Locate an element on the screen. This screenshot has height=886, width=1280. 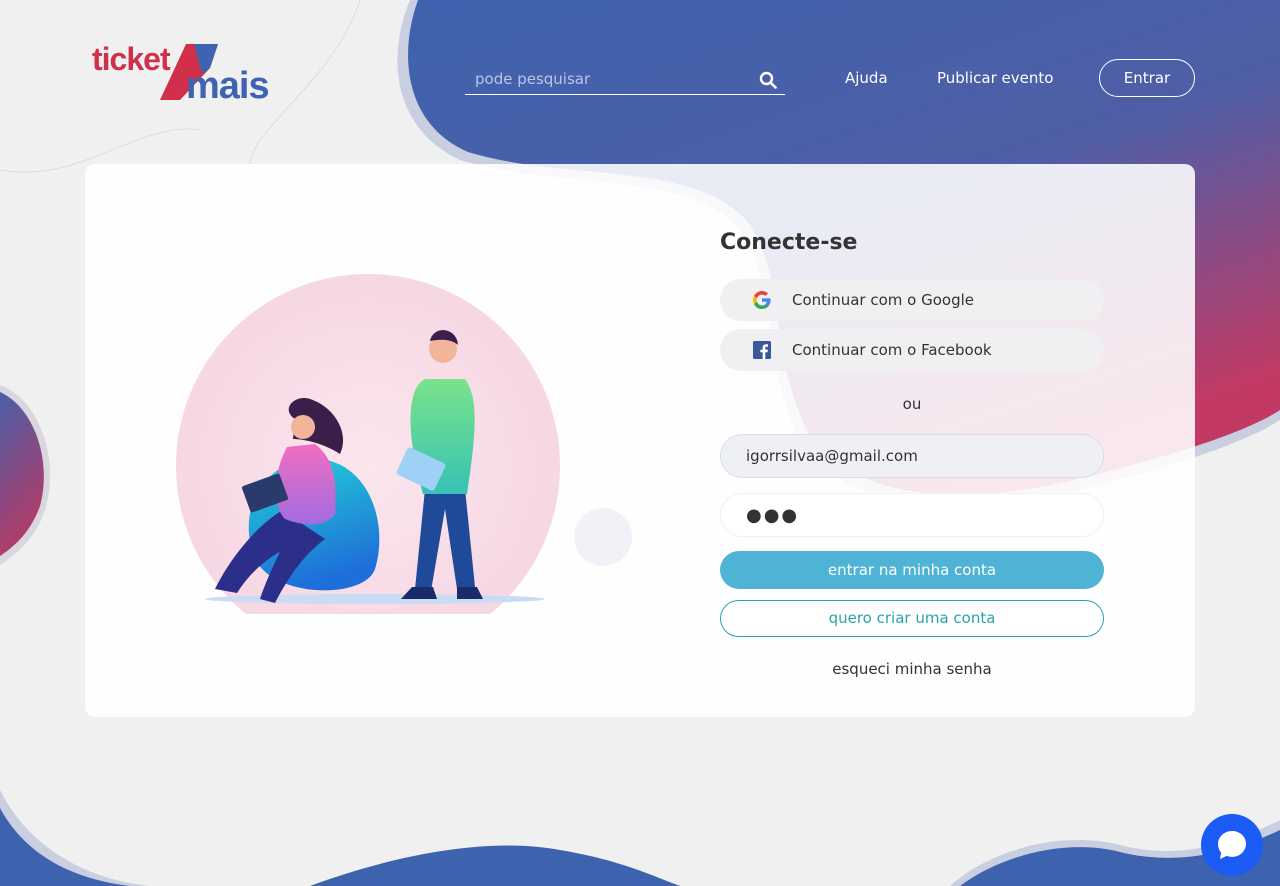
search-input is located at coordinates (605, 79).